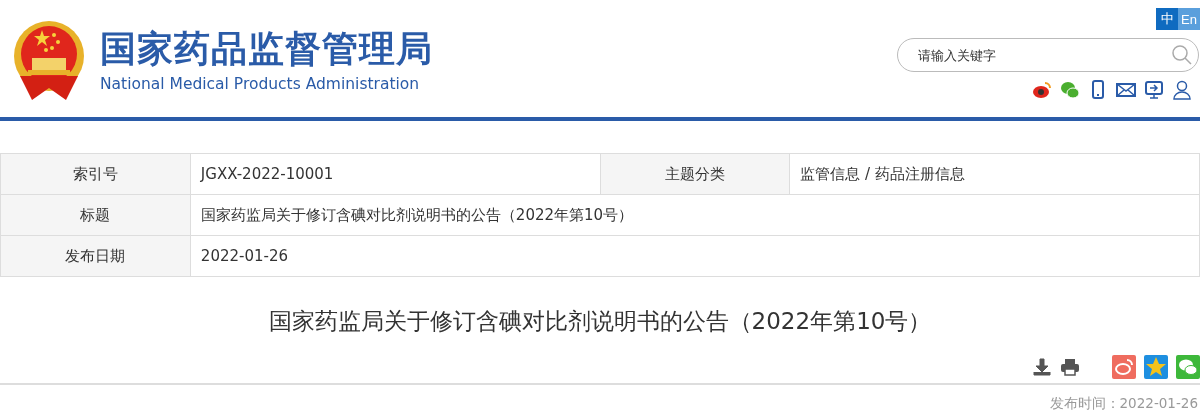 This screenshot has height=419, width=1200. What do you see at coordinates (1070, 367) in the screenshot?
I see `printer-icon` at bounding box center [1070, 367].